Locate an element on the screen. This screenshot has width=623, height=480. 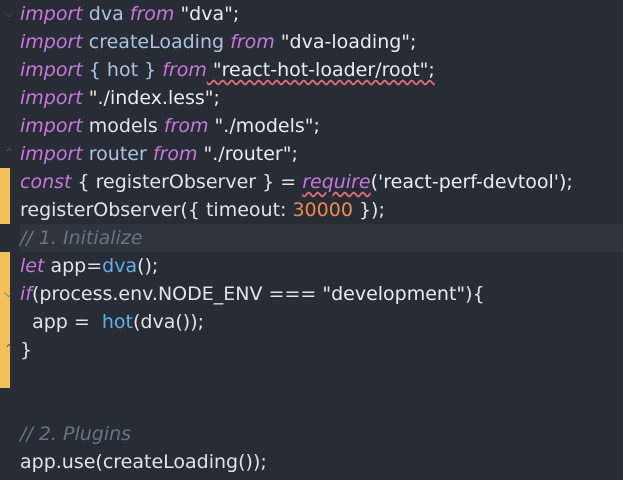
comment: // 1. Initialize is located at coordinates (81, 238).